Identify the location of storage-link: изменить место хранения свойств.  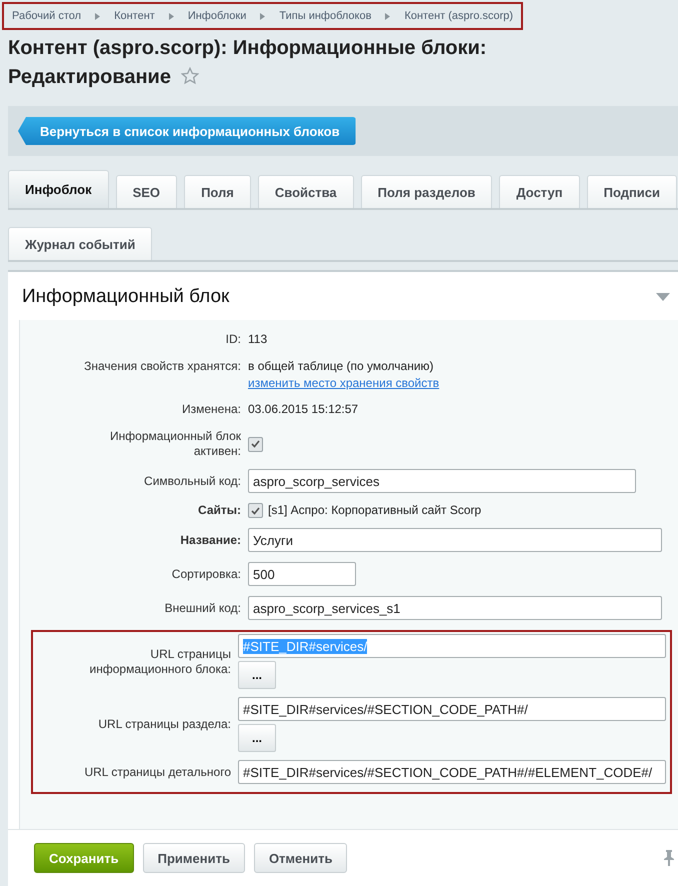
(344, 383).